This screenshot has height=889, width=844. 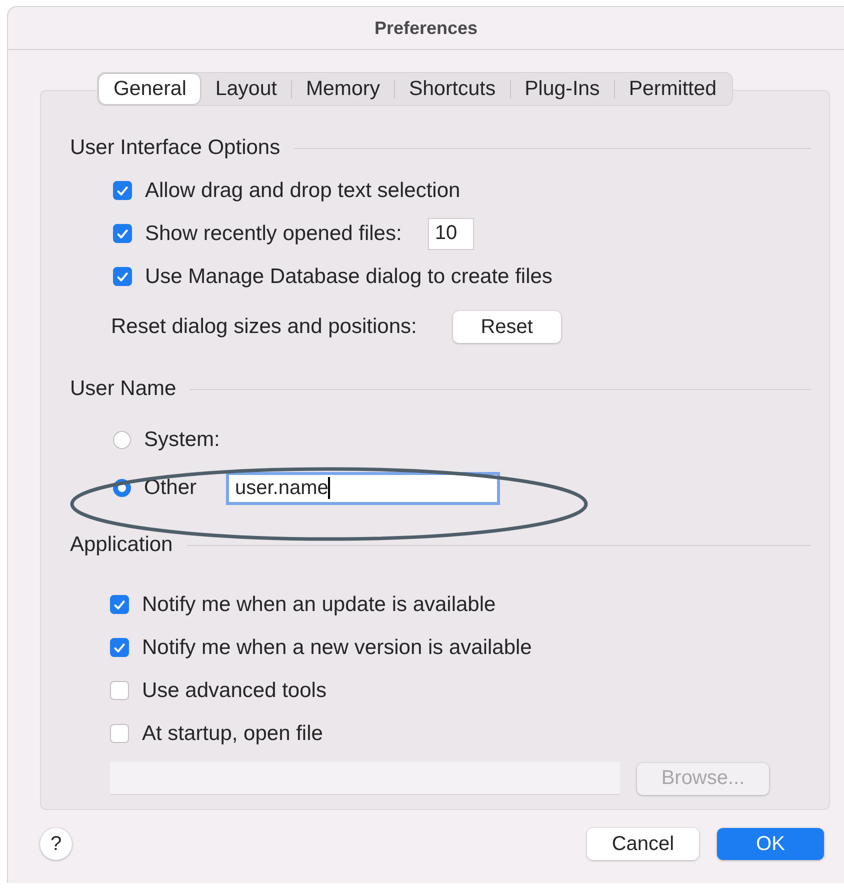 I want to click on checkbox-label: Use Manage Database dialog to create files, so click(x=348, y=276).